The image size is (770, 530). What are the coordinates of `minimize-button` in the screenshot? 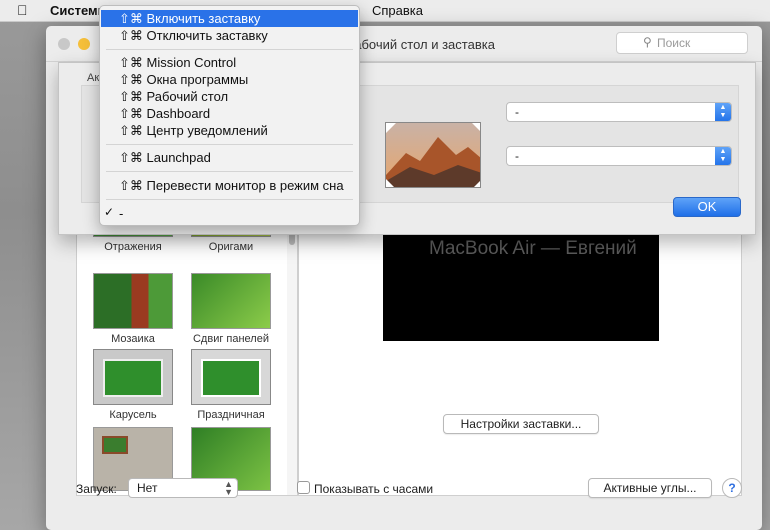 It's located at (84, 44).